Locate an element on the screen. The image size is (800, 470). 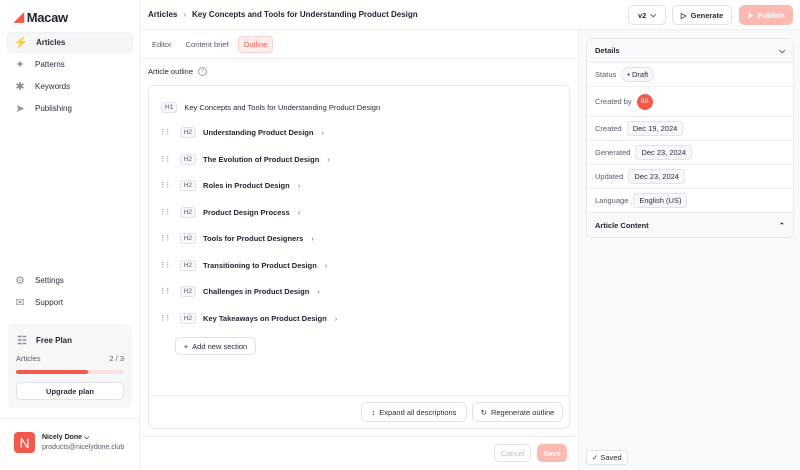
language-row: Language English (US) is located at coordinates (690, 201).